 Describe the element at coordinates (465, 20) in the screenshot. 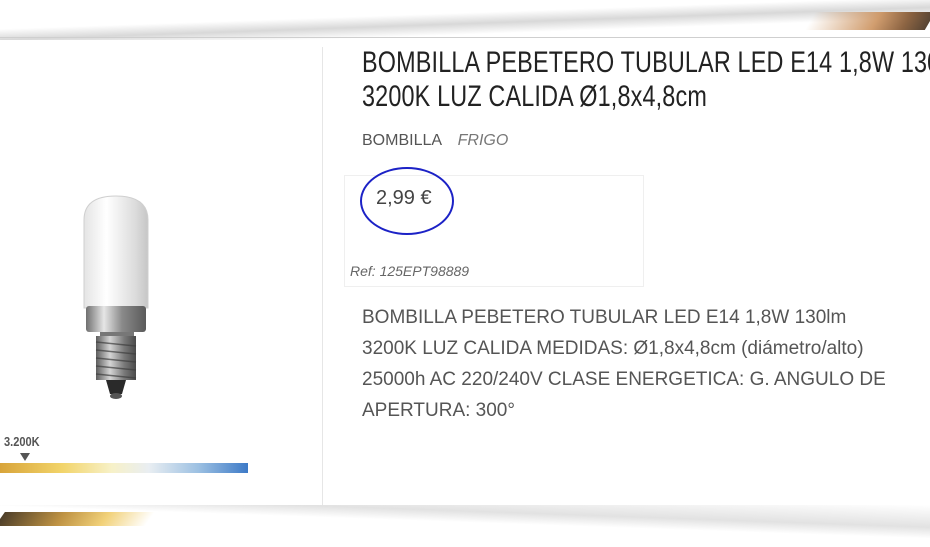

I see `page-frame-top` at that location.